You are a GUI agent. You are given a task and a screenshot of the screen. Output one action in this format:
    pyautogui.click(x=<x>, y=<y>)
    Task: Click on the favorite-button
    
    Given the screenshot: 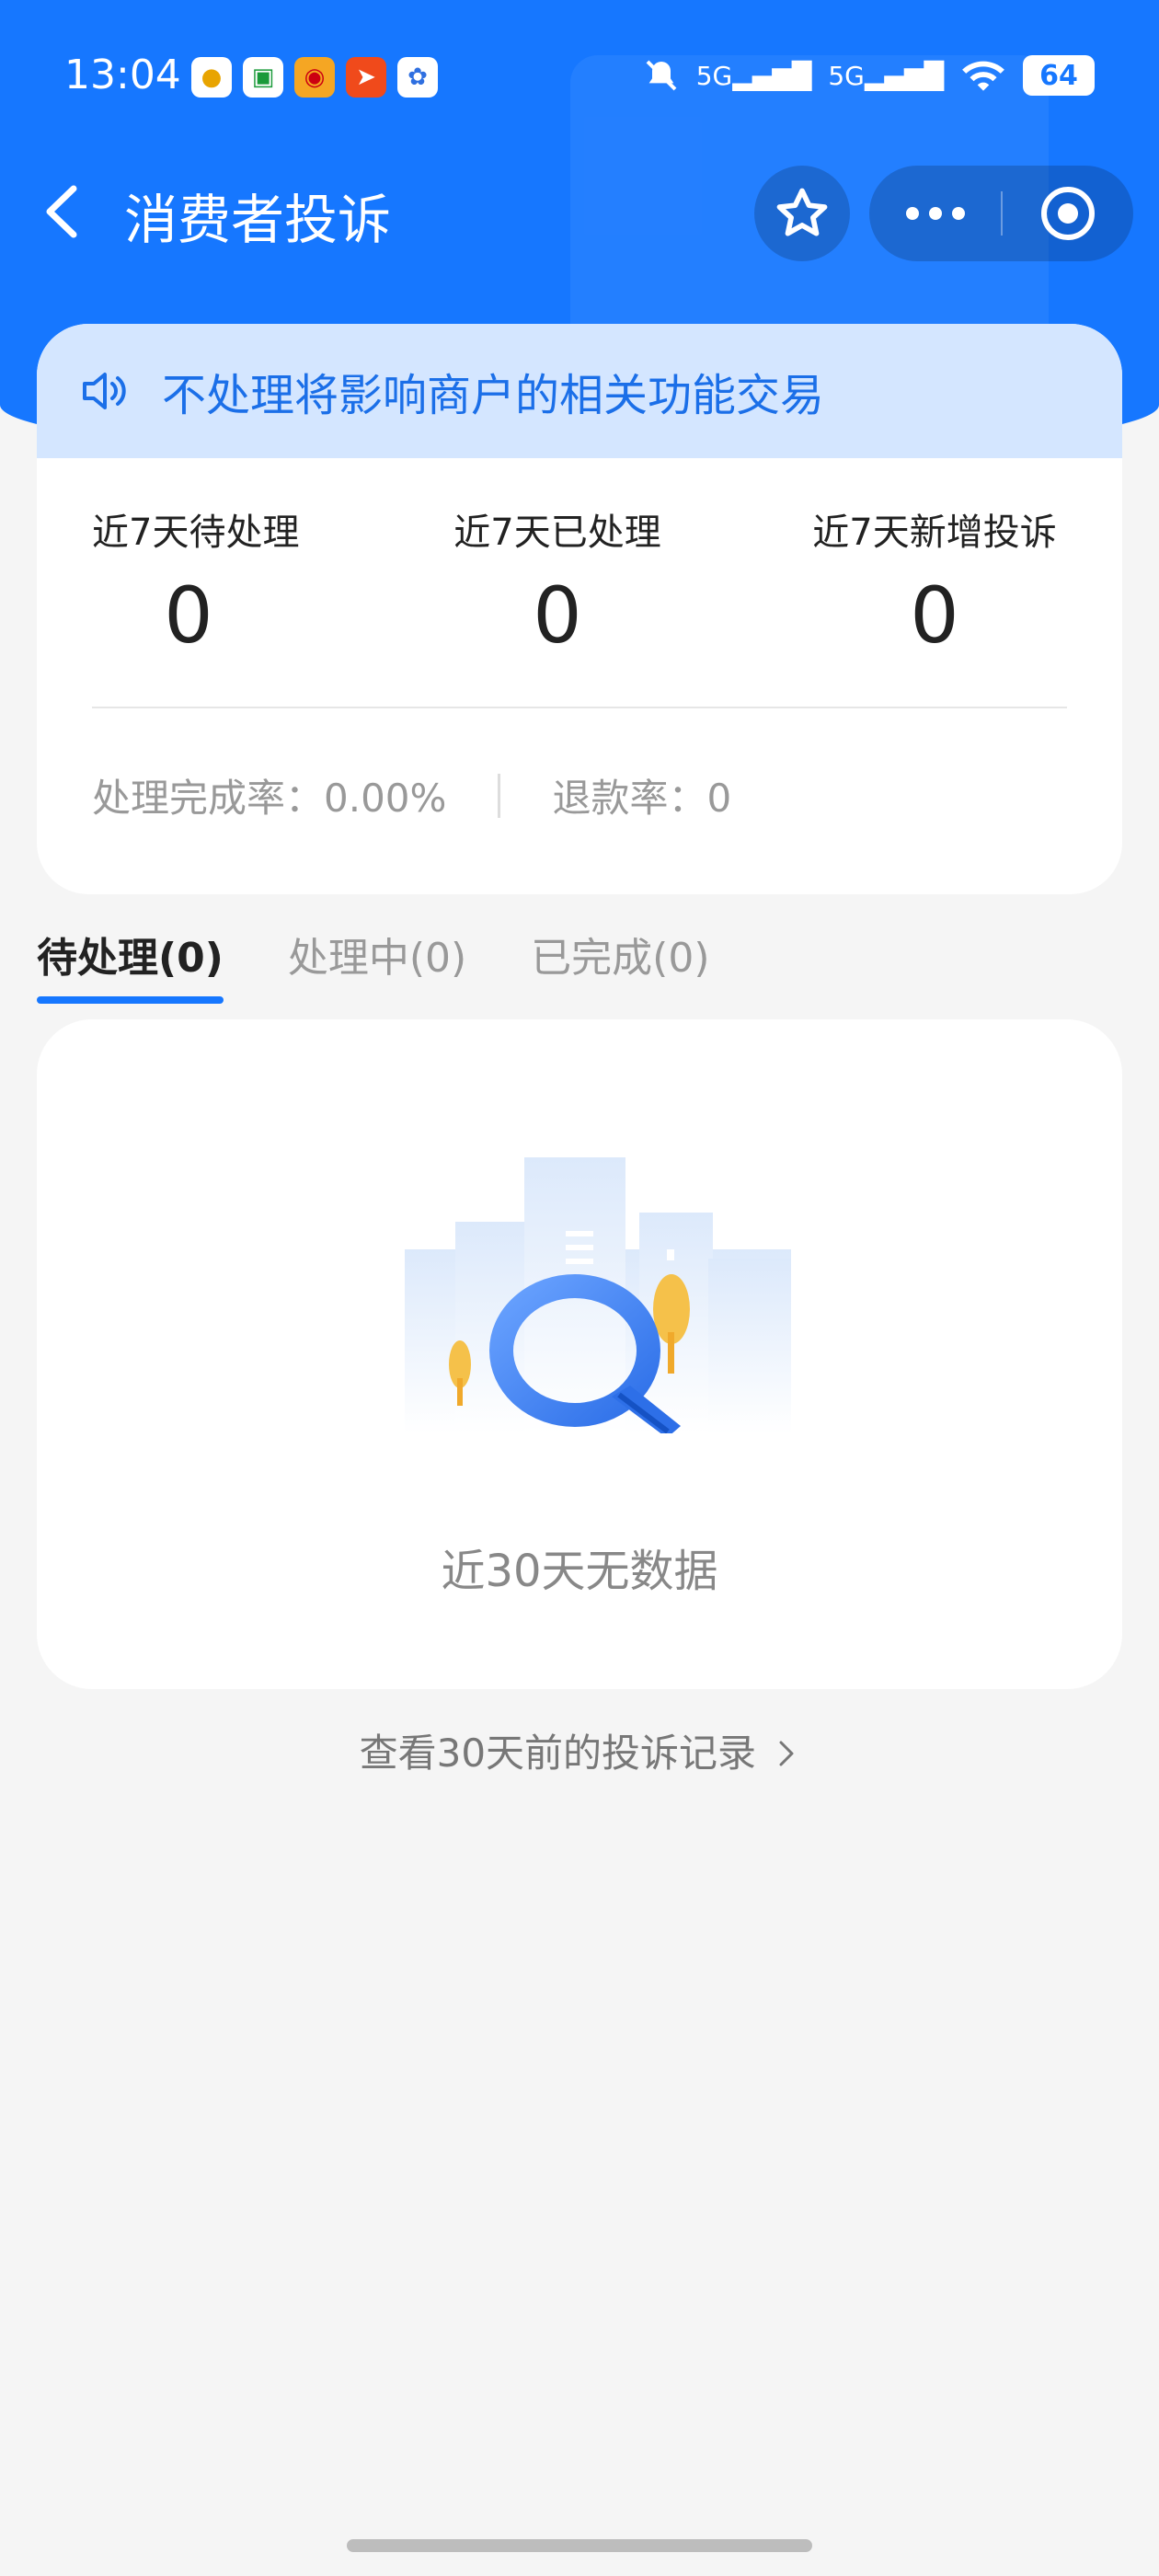 What is the action you would take?
    pyautogui.click(x=802, y=213)
    